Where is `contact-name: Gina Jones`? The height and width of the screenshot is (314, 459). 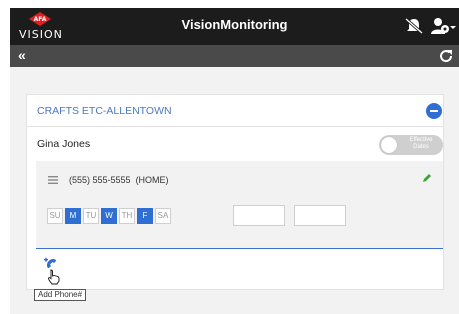 contact-name: Gina Jones is located at coordinates (64, 144).